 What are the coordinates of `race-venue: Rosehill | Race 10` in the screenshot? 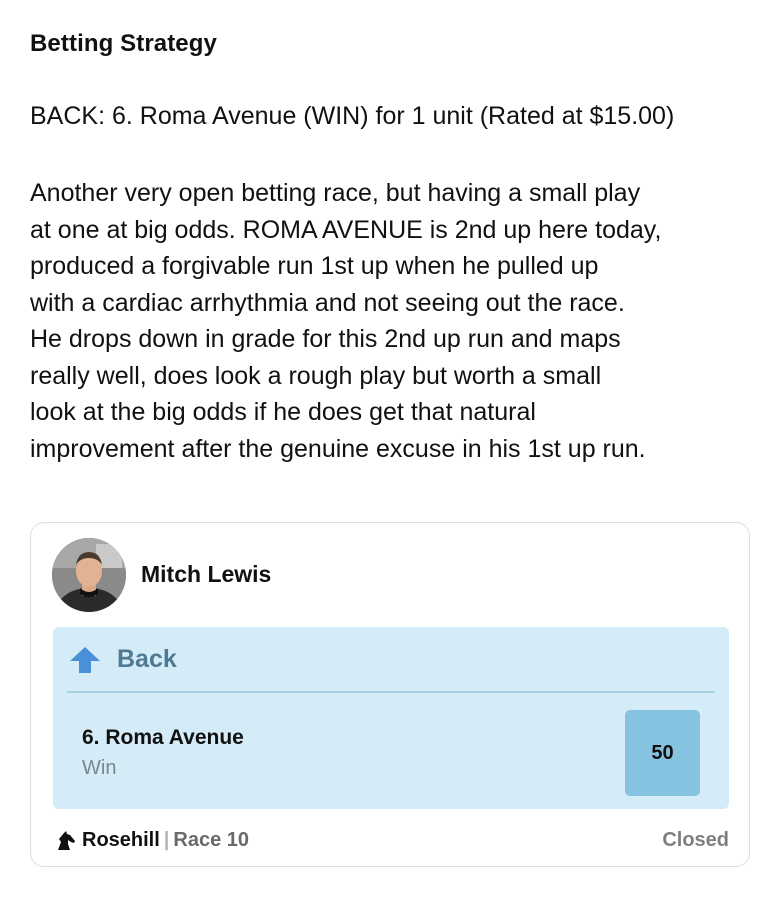 It's located at (165, 840).